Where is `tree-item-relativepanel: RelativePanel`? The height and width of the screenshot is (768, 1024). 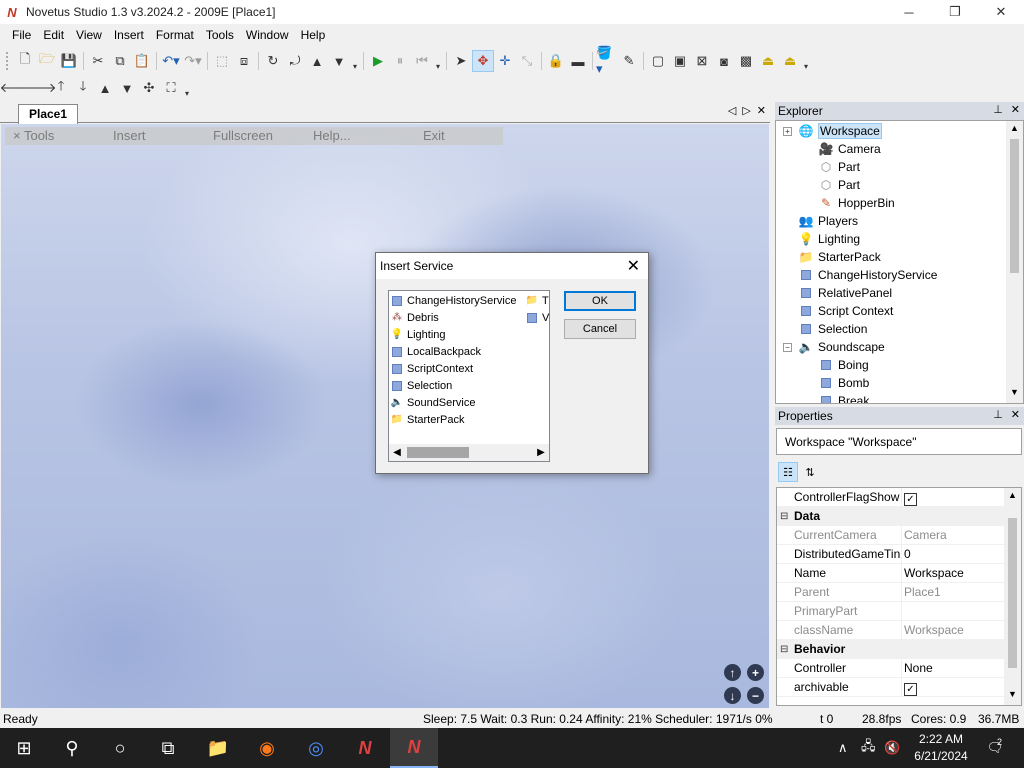
tree-item-relativepanel: RelativePanel is located at coordinates (845, 293).